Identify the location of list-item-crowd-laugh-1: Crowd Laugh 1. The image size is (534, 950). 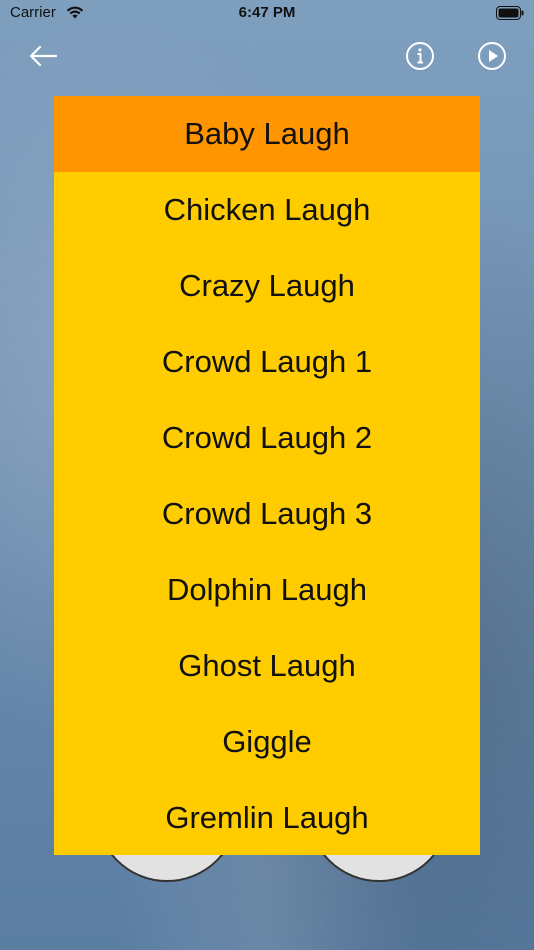
(267, 362).